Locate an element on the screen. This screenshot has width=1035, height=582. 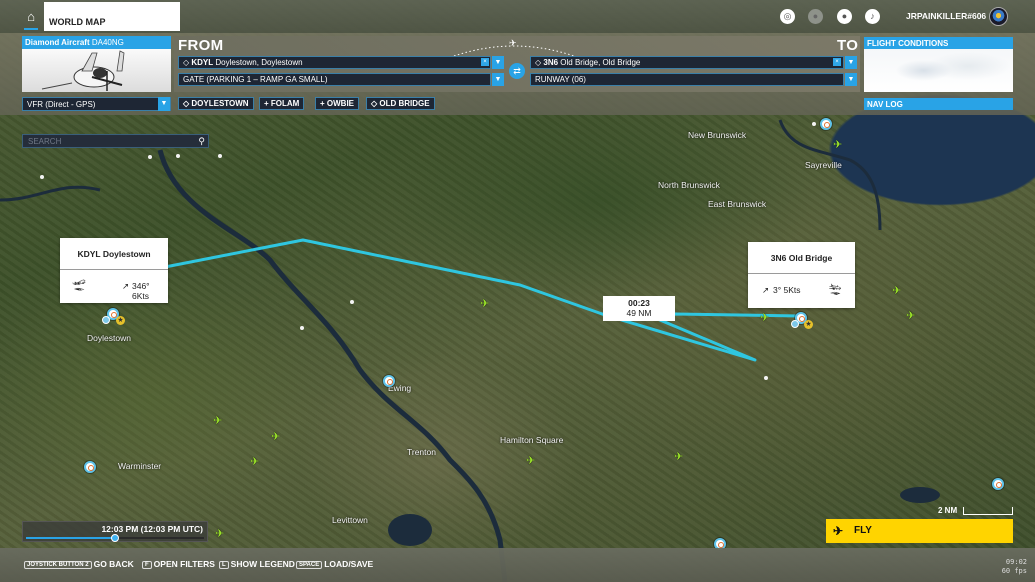
hint-show-legend: L SHOW LEGEND is located at coordinates (257, 564).